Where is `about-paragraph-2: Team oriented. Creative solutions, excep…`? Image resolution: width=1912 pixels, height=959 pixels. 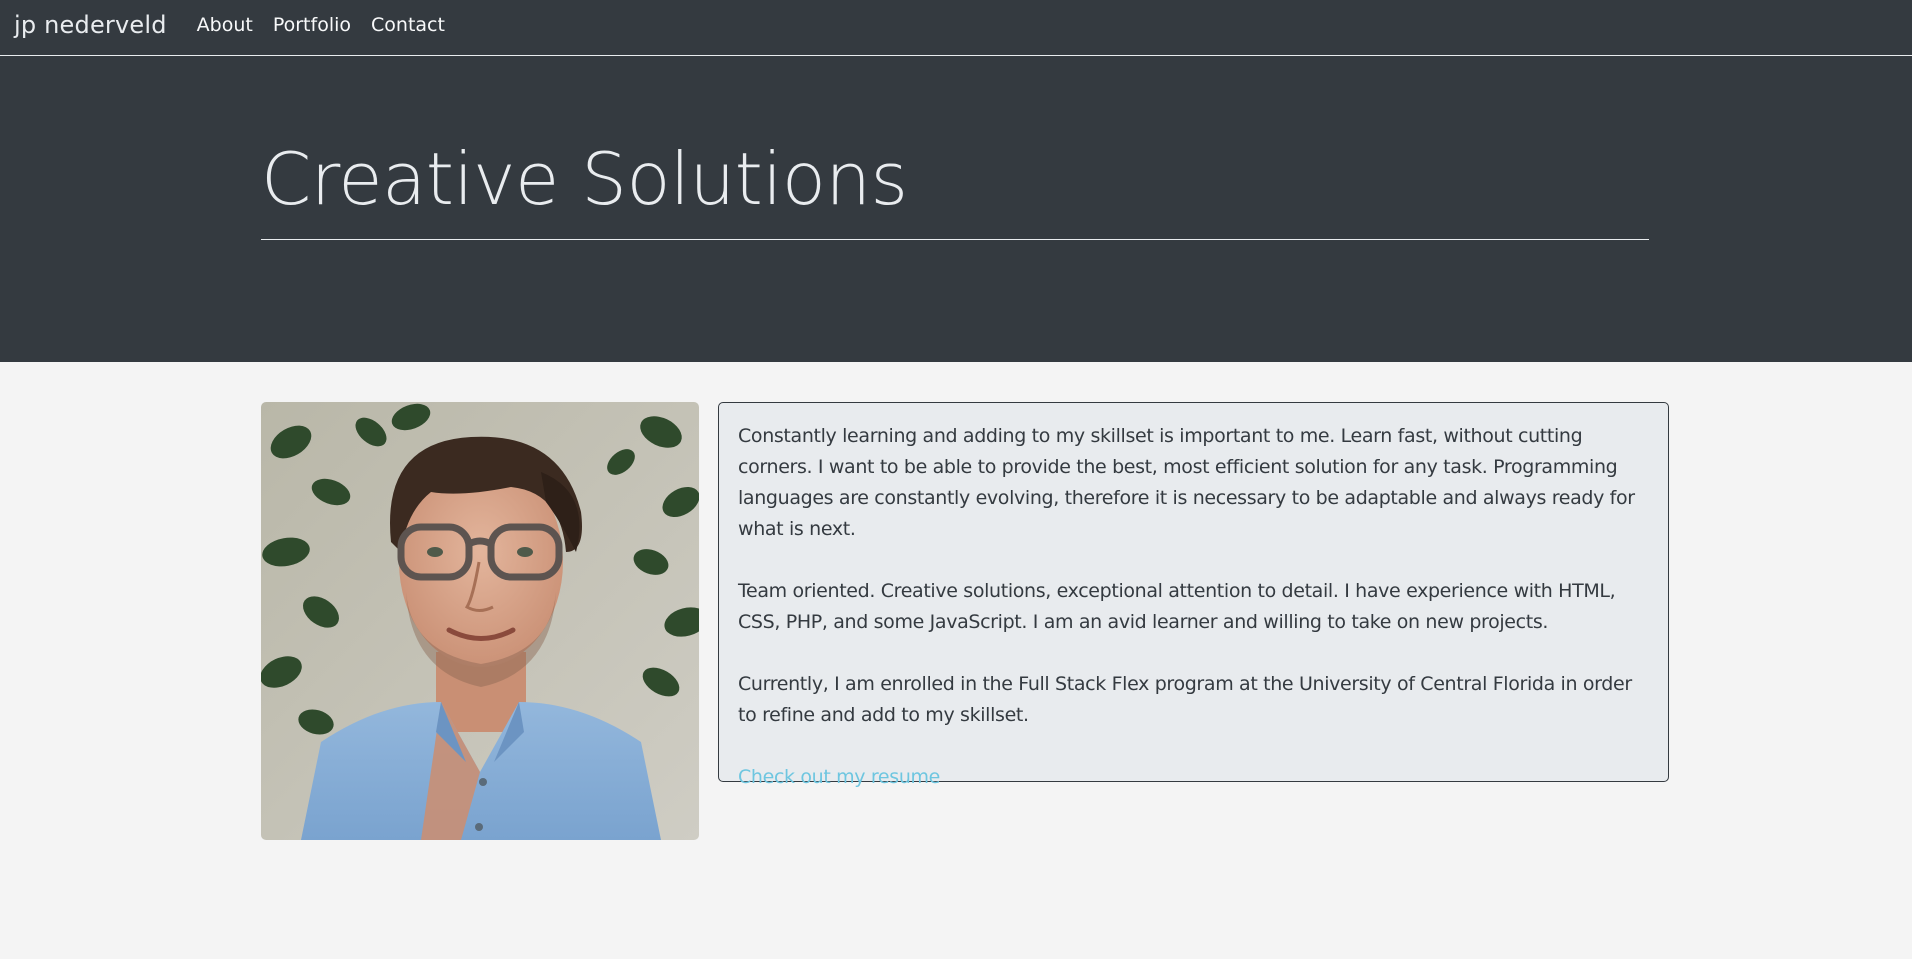
about-paragraph-2: Team oriented. Creative solutions, excep… is located at coordinates (1177, 606).